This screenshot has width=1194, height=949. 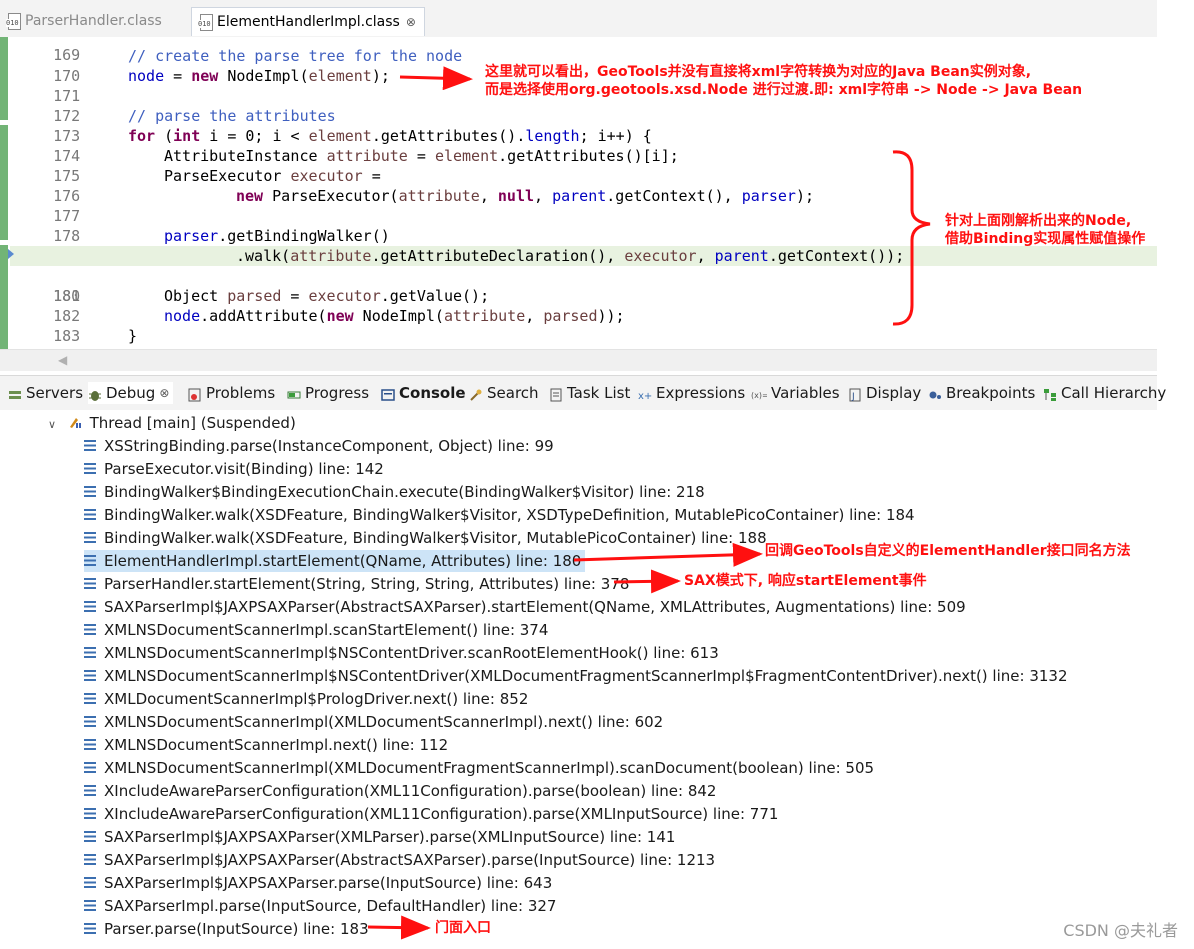 What do you see at coordinates (1045, 230) in the screenshot?
I see `annotation-binding-assignment: 针对上面刚解析出来的Node, 借助Binding实现属性赋值操作` at bounding box center [1045, 230].